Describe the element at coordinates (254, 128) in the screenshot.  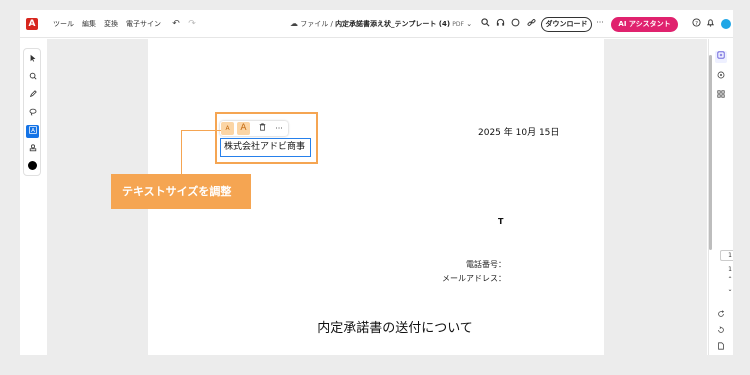
I see `text-edit-toolbar: A A ···` at that location.